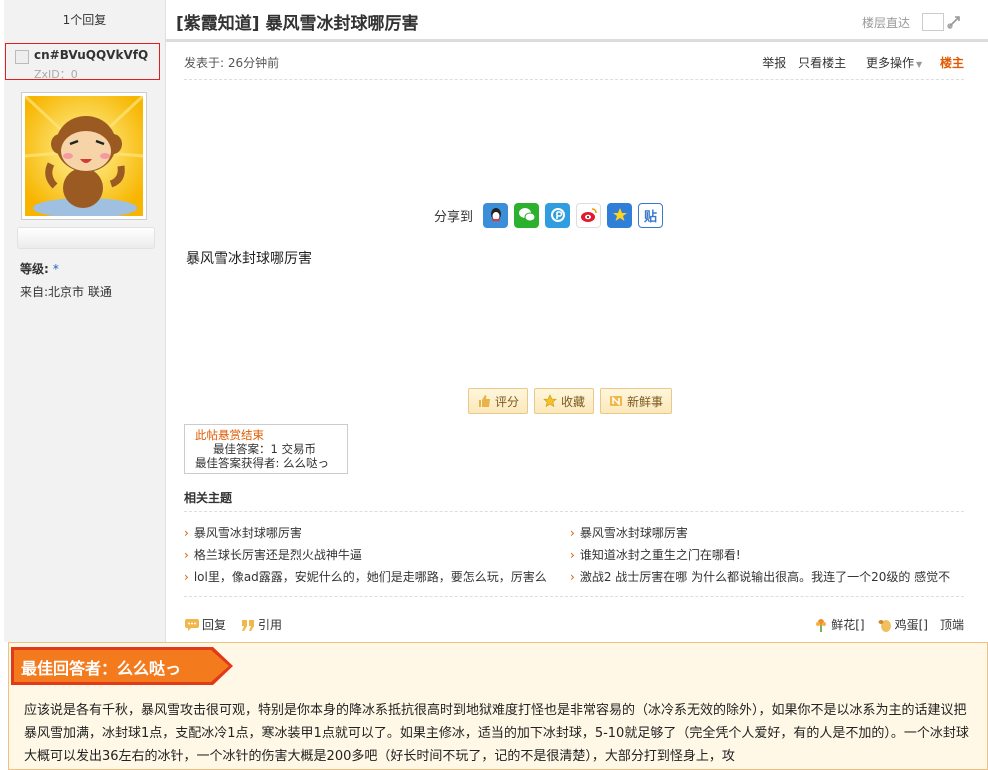 Image resolution: width=988 pixels, height=770 pixels. I want to click on reward-best-answer: 最佳答案：1 交易币, so click(264, 449).